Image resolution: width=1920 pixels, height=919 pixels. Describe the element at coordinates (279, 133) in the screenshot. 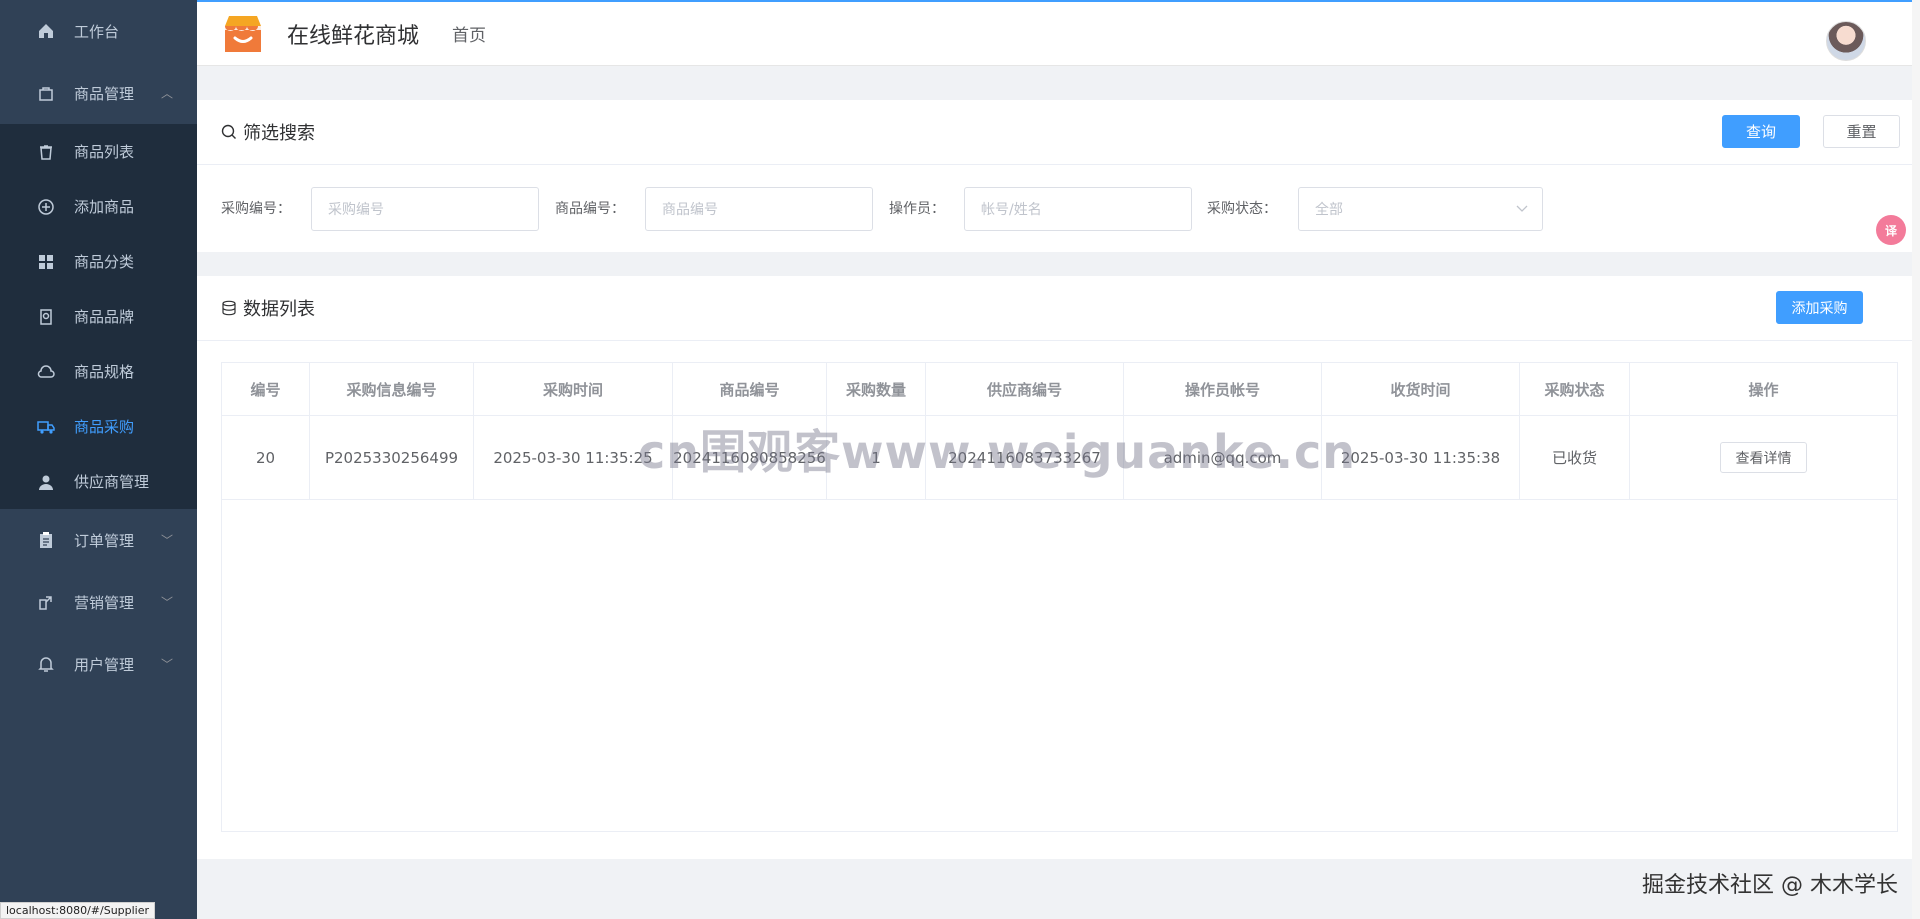

I see `filter-title: 筛选搜索` at that location.